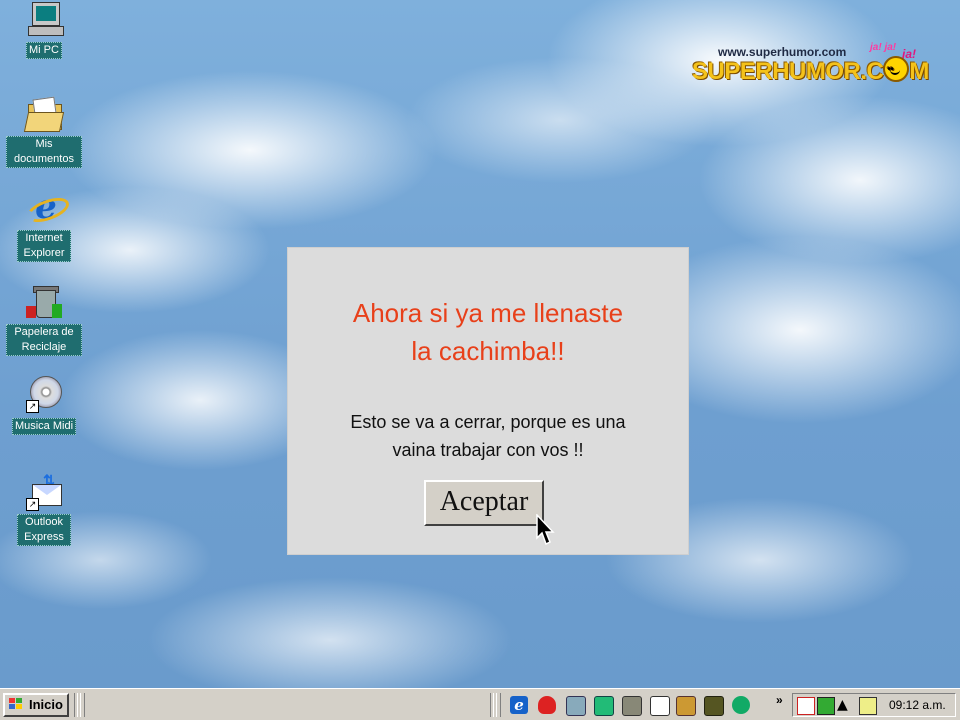 This screenshot has height=720, width=960. What do you see at coordinates (806, 706) in the screenshot?
I see `network-status-icon` at bounding box center [806, 706].